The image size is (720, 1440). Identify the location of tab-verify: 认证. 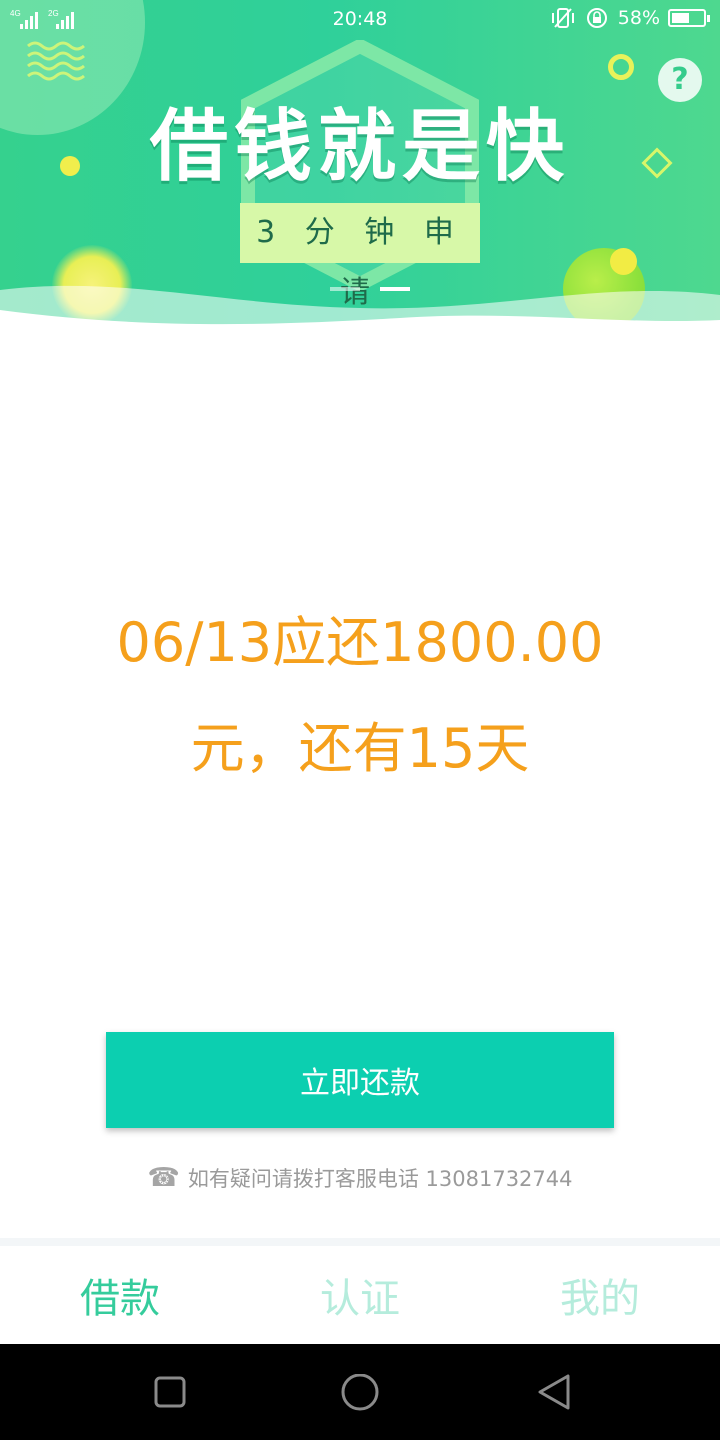
(360, 1295).